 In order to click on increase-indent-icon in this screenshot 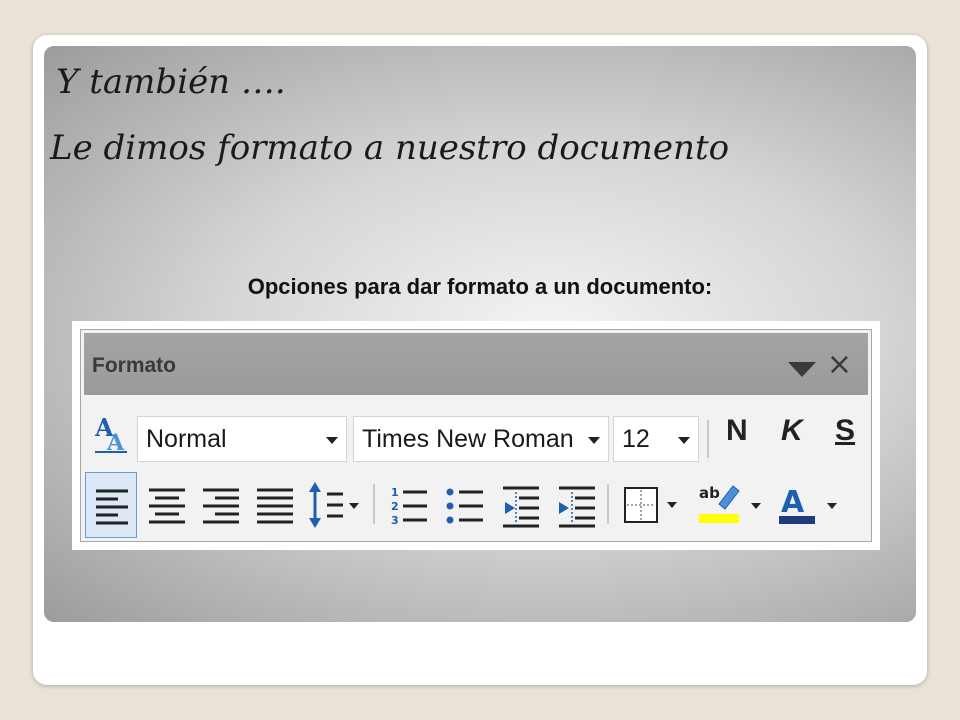, I will do `click(577, 507)`.